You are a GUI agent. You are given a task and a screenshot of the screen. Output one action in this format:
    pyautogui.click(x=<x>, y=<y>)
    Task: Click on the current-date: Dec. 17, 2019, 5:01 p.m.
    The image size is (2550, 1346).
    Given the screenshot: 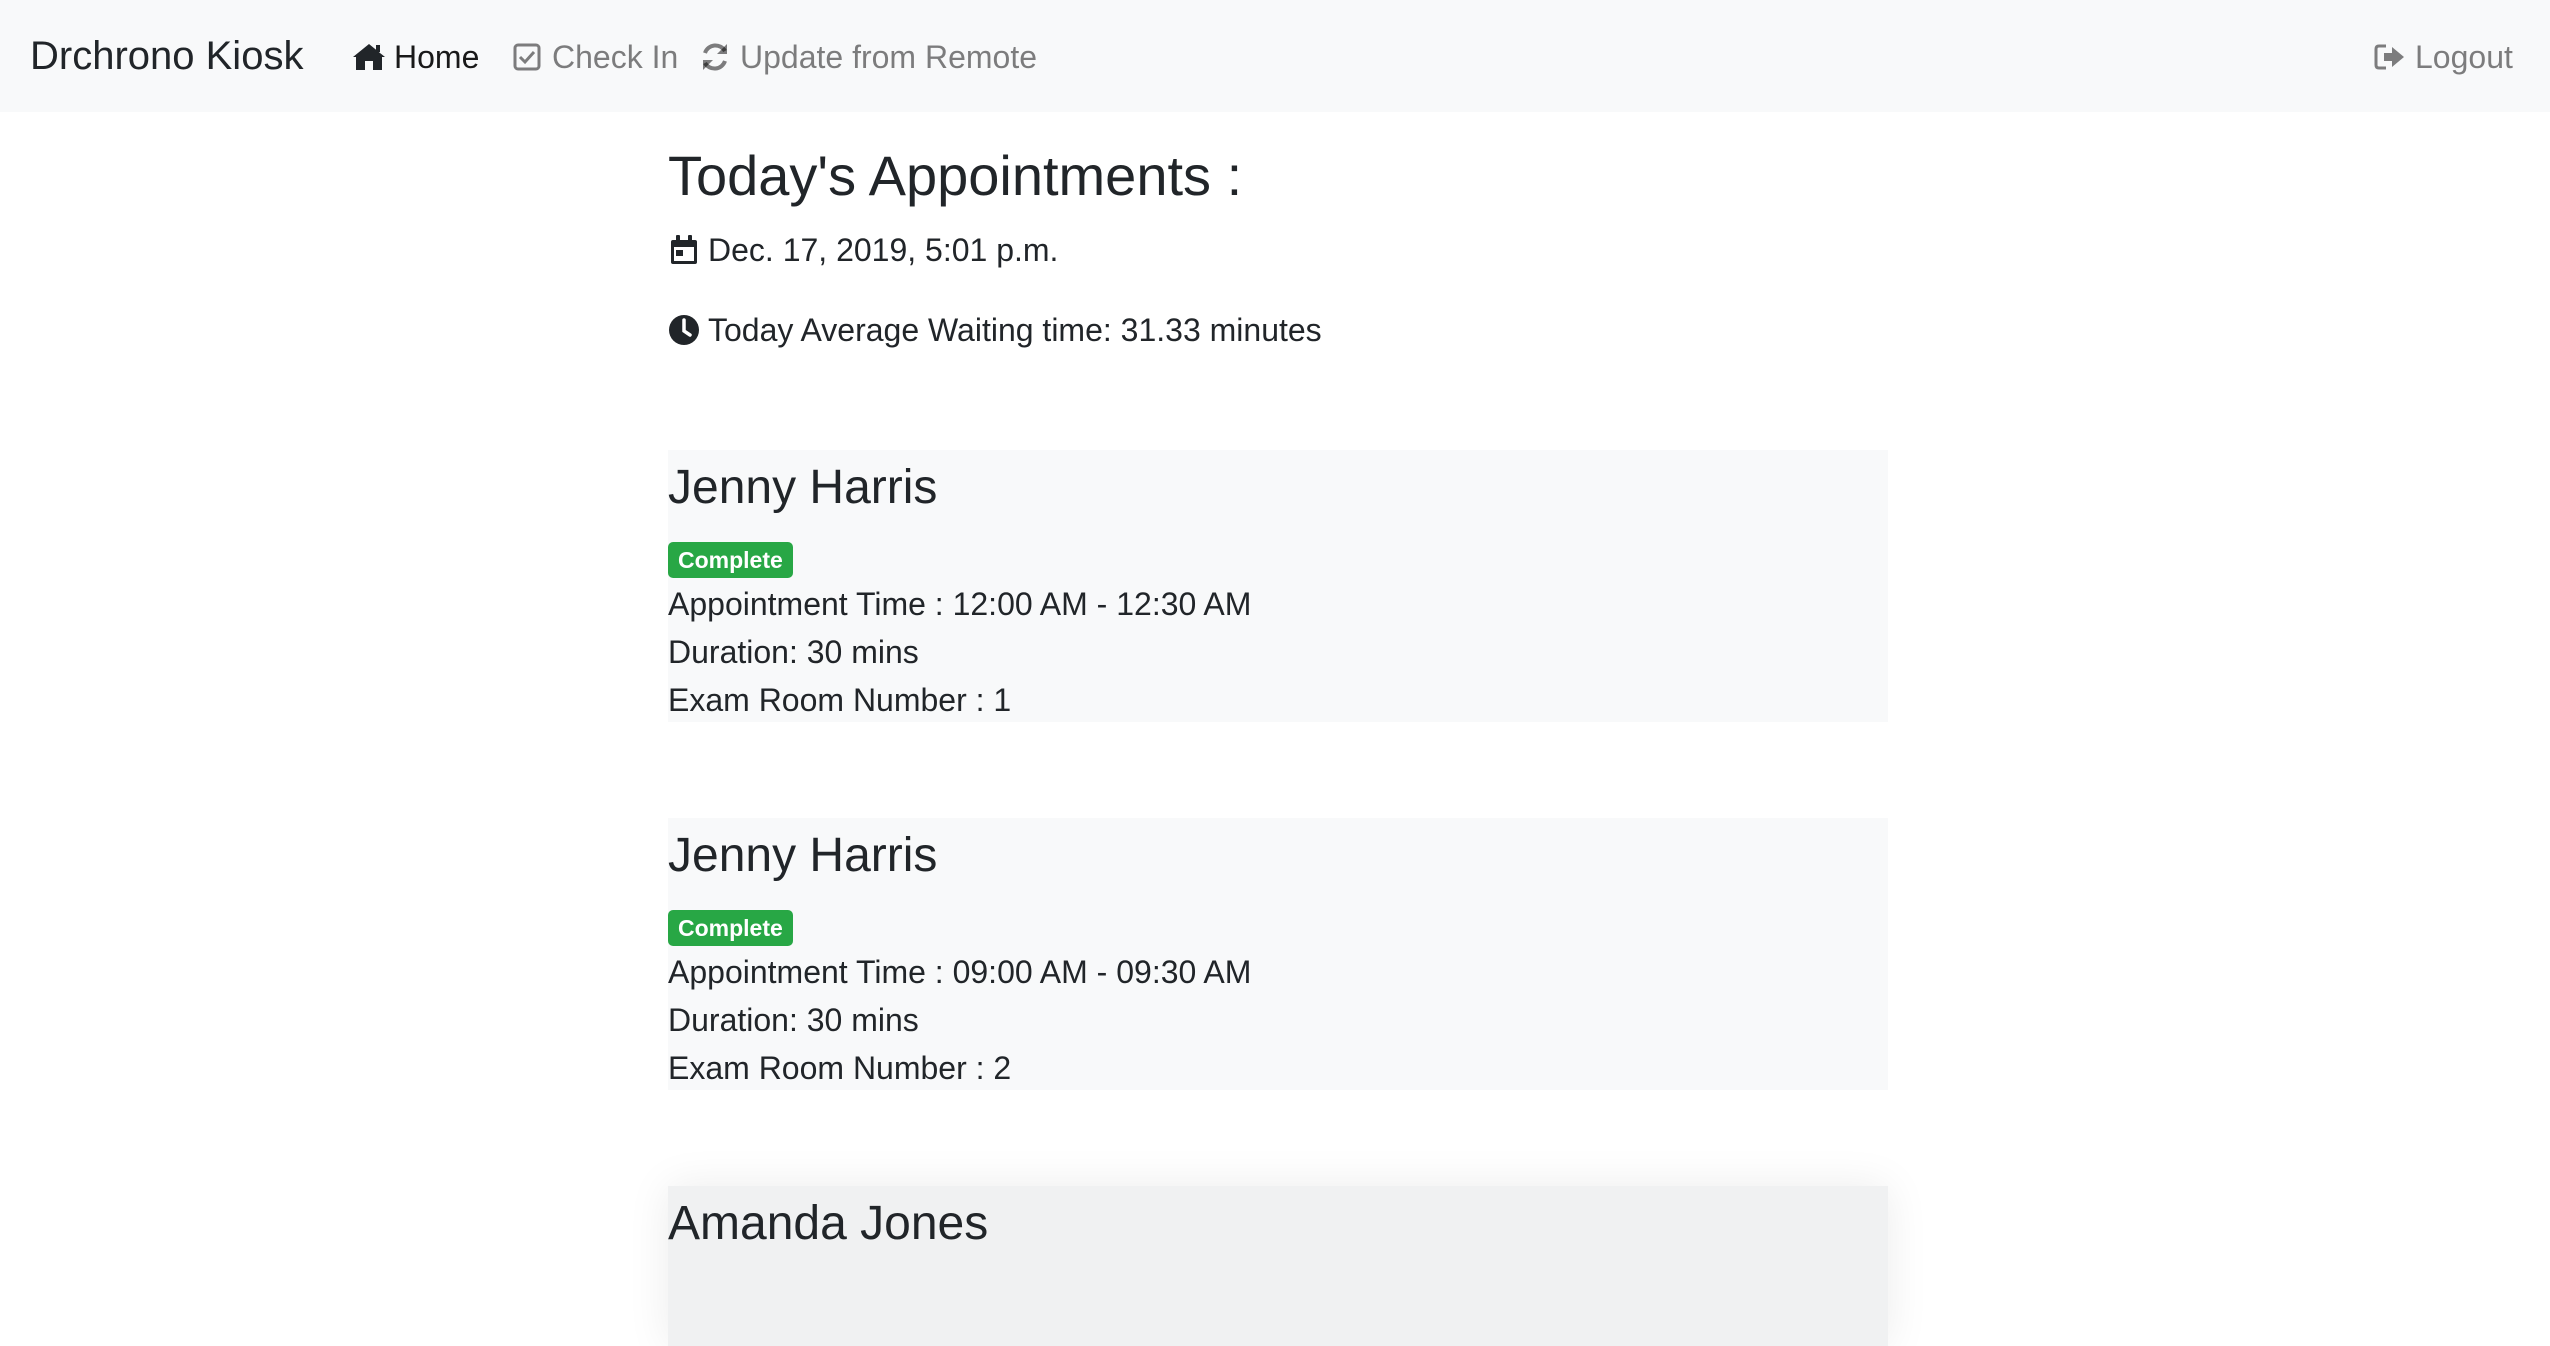 What is the action you would take?
    pyautogui.click(x=863, y=250)
    